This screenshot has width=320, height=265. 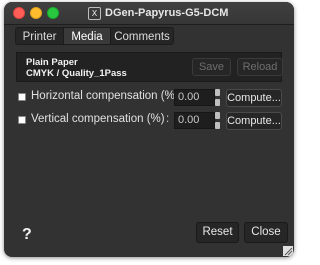 I want to click on vertical-compensation-label: Vertical compensation (%), so click(x=98, y=119).